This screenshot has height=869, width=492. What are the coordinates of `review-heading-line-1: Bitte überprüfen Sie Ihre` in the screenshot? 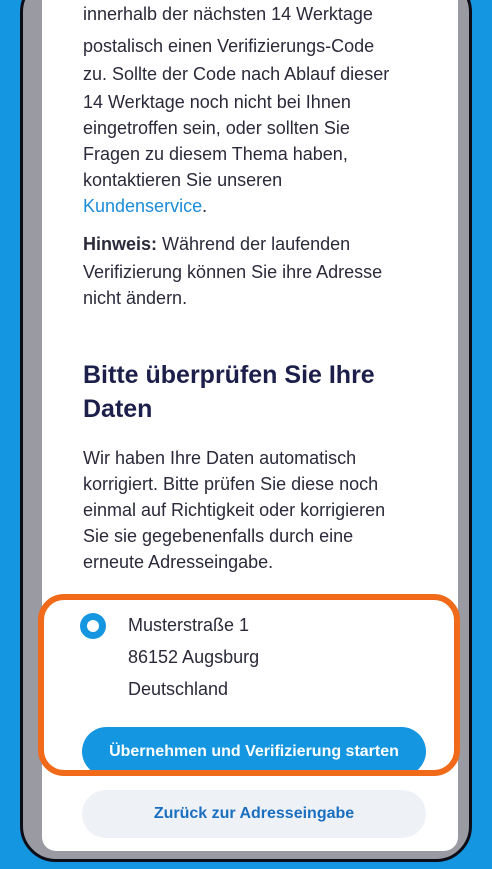 It's located at (229, 375).